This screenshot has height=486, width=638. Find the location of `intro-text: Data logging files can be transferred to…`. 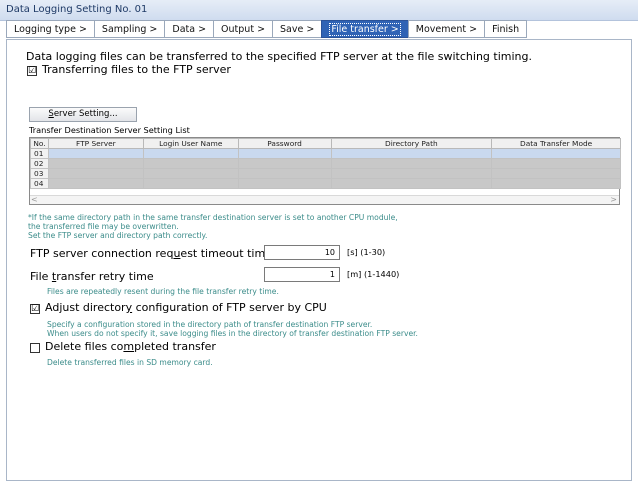

intro-text: Data logging files can be transferred to… is located at coordinates (279, 56).